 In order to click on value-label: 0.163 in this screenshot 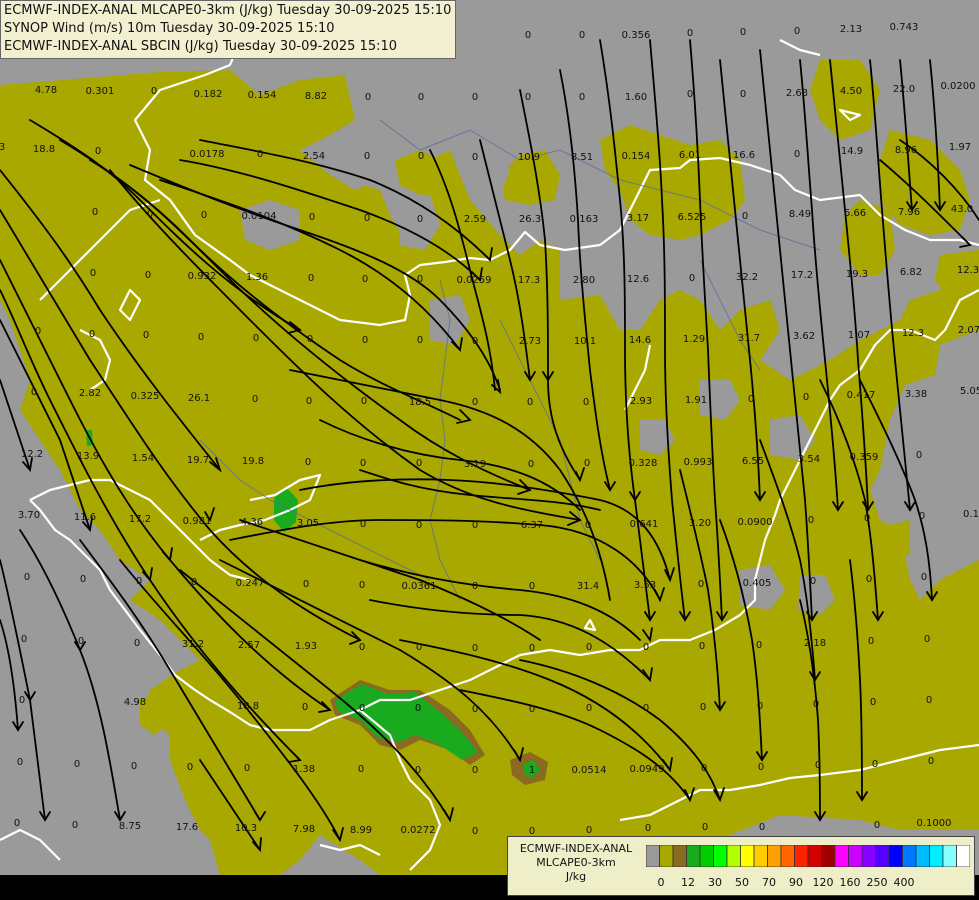, I will do `click(584, 219)`.